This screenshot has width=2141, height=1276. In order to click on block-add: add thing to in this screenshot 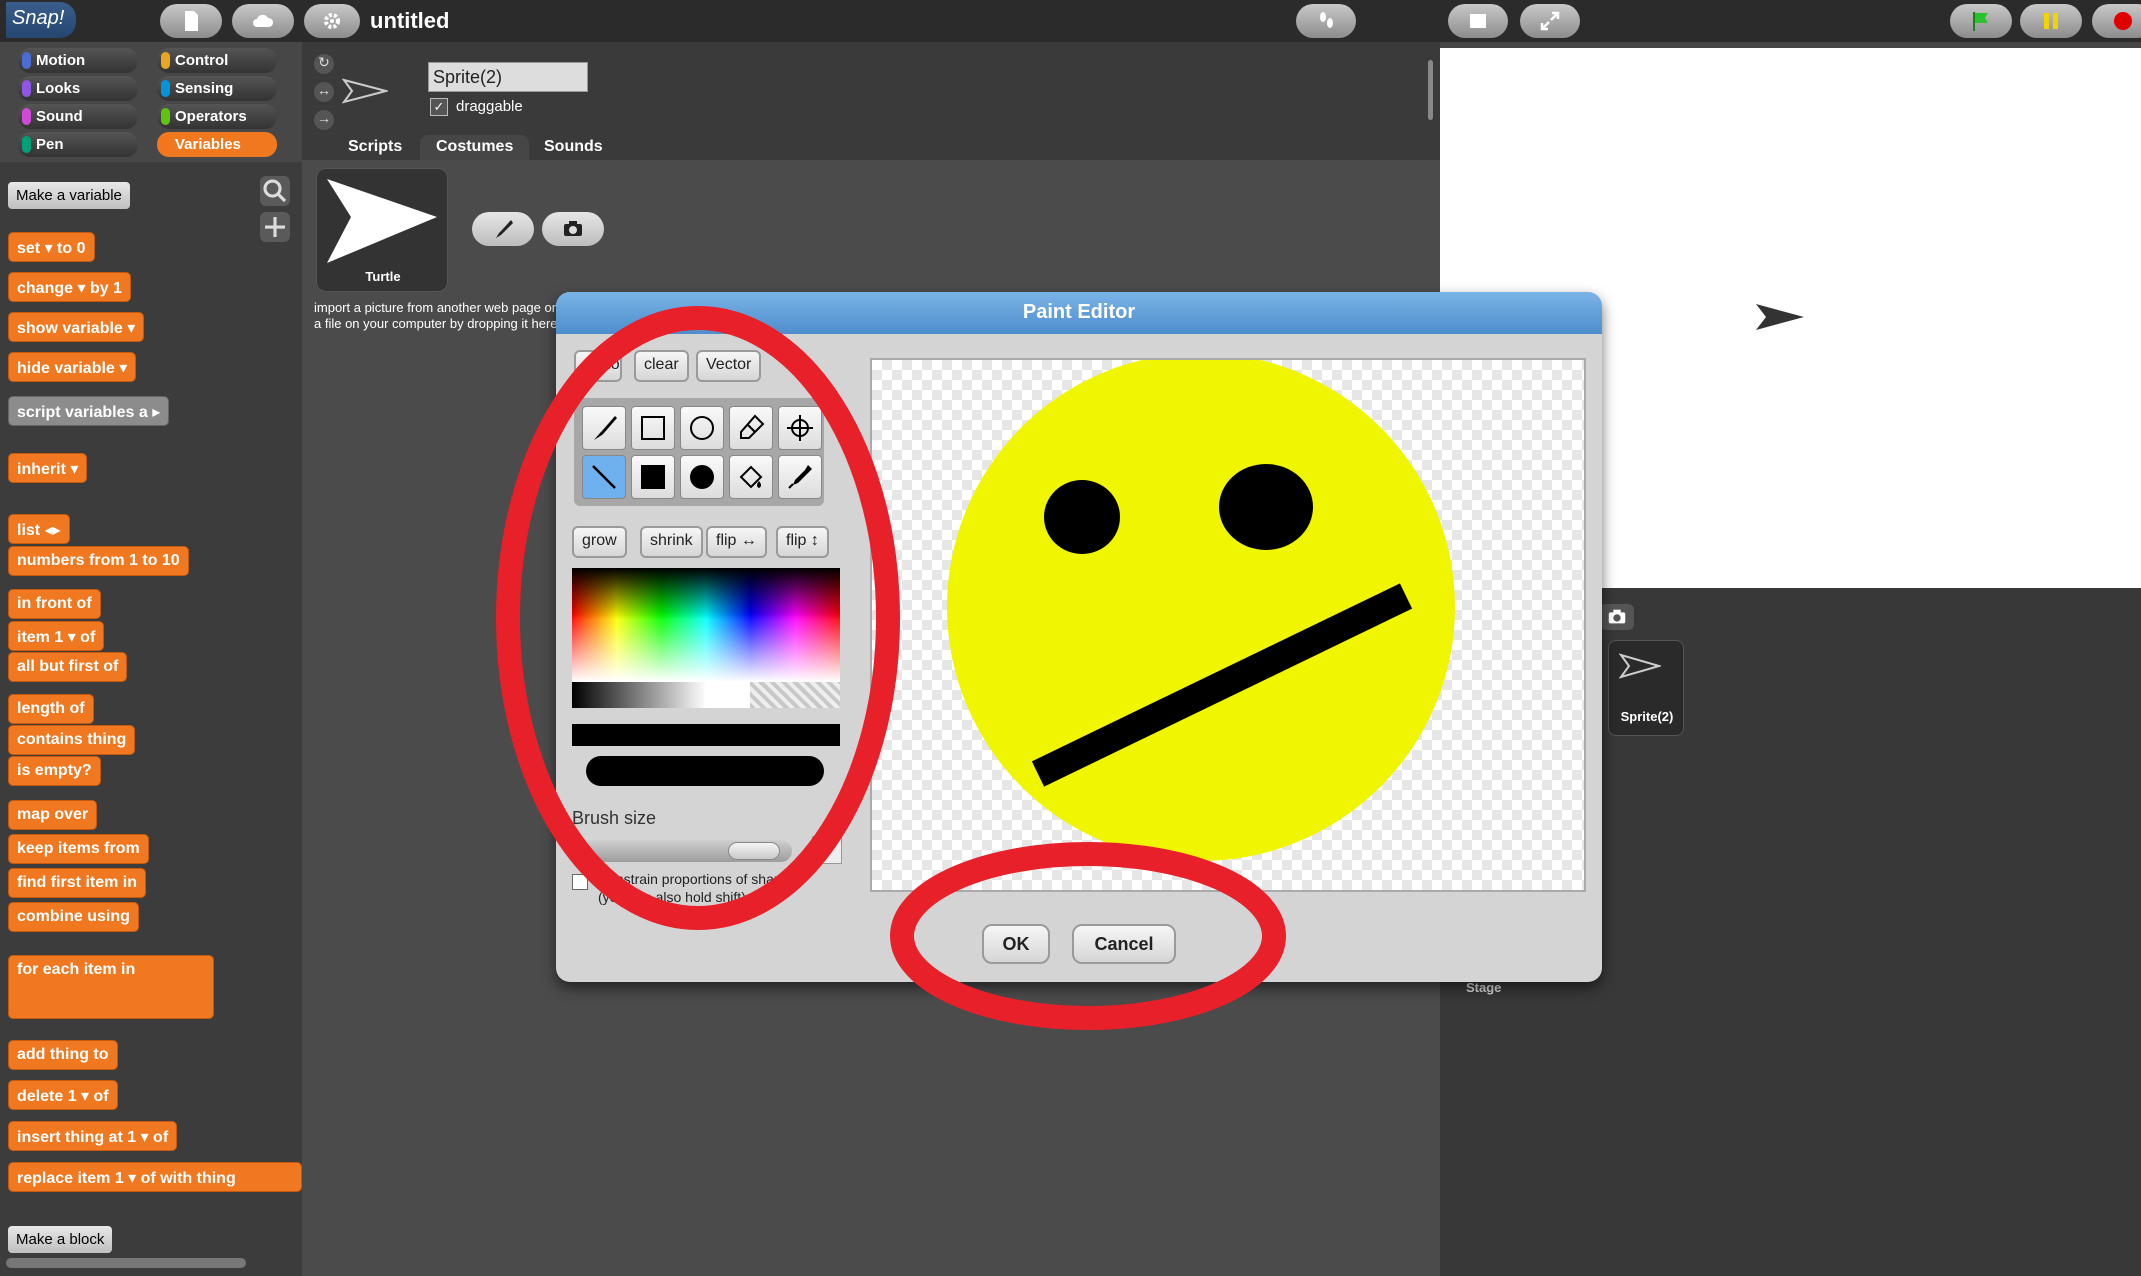, I will do `click(63, 1055)`.